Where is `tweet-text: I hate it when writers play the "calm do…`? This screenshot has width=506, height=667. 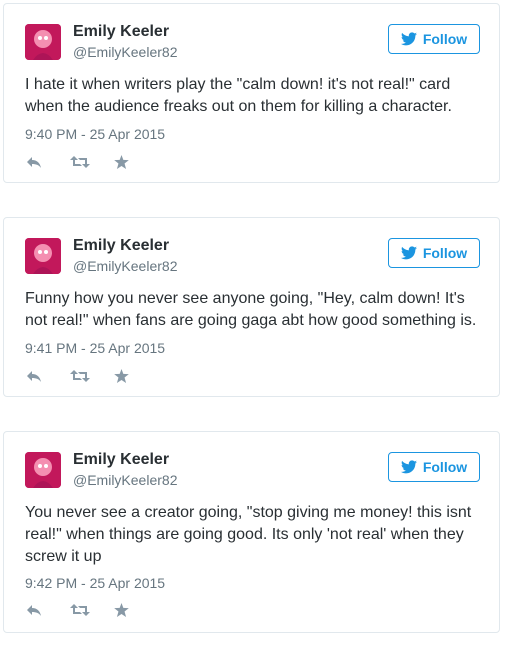
tweet-text: I hate it when writers play the "calm do… is located at coordinates (238, 95).